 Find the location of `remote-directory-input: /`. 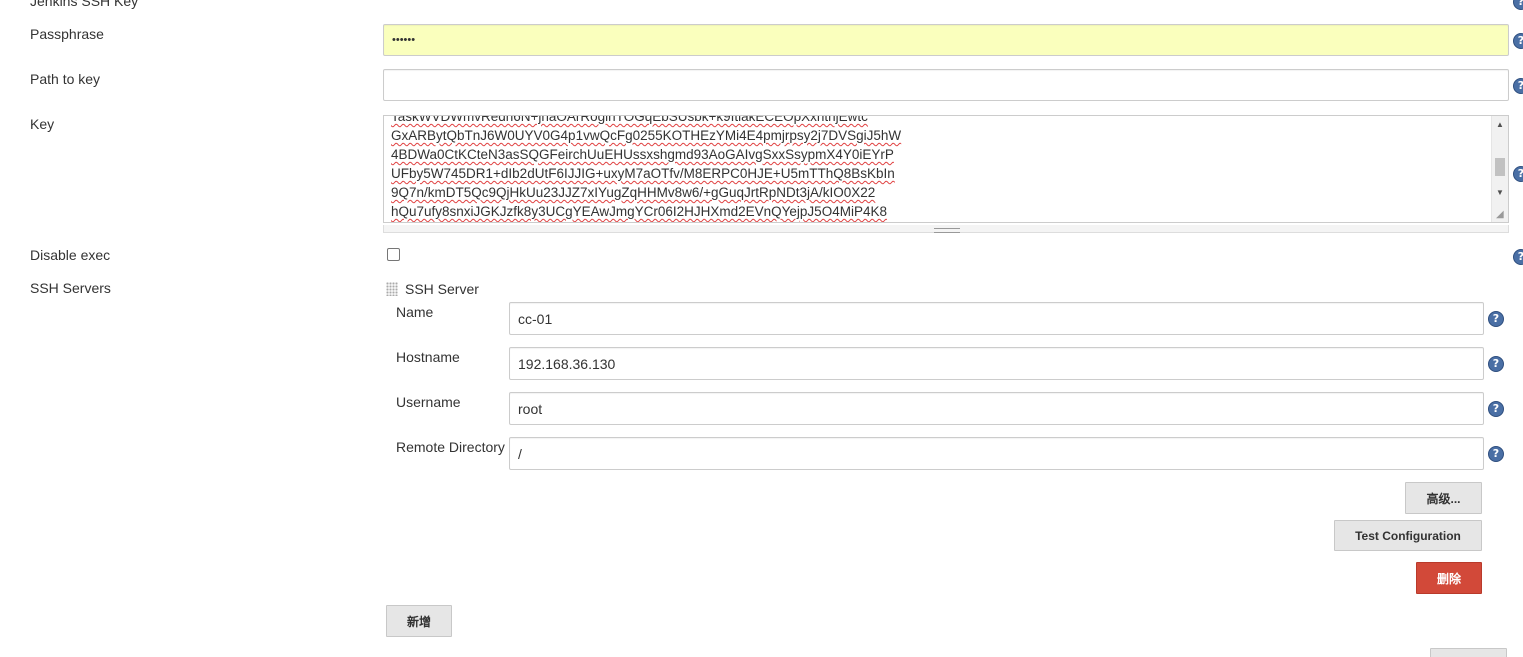

remote-directory-input: / is located at coordinates (996, 453).